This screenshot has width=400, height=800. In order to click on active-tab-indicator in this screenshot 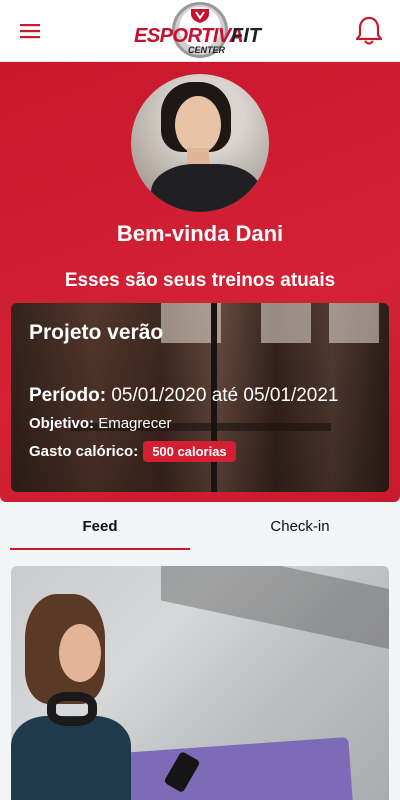, I will do `click(100, 549)`.